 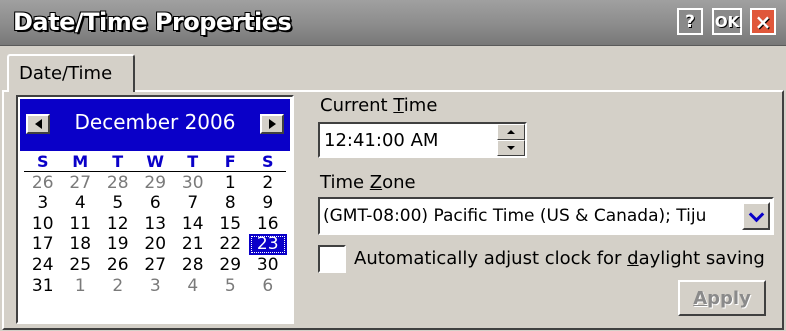 What do you see at coordinates (43, 265) in the screenshot?
I see `calendar-day: 24` at bounding box center [43, 265].